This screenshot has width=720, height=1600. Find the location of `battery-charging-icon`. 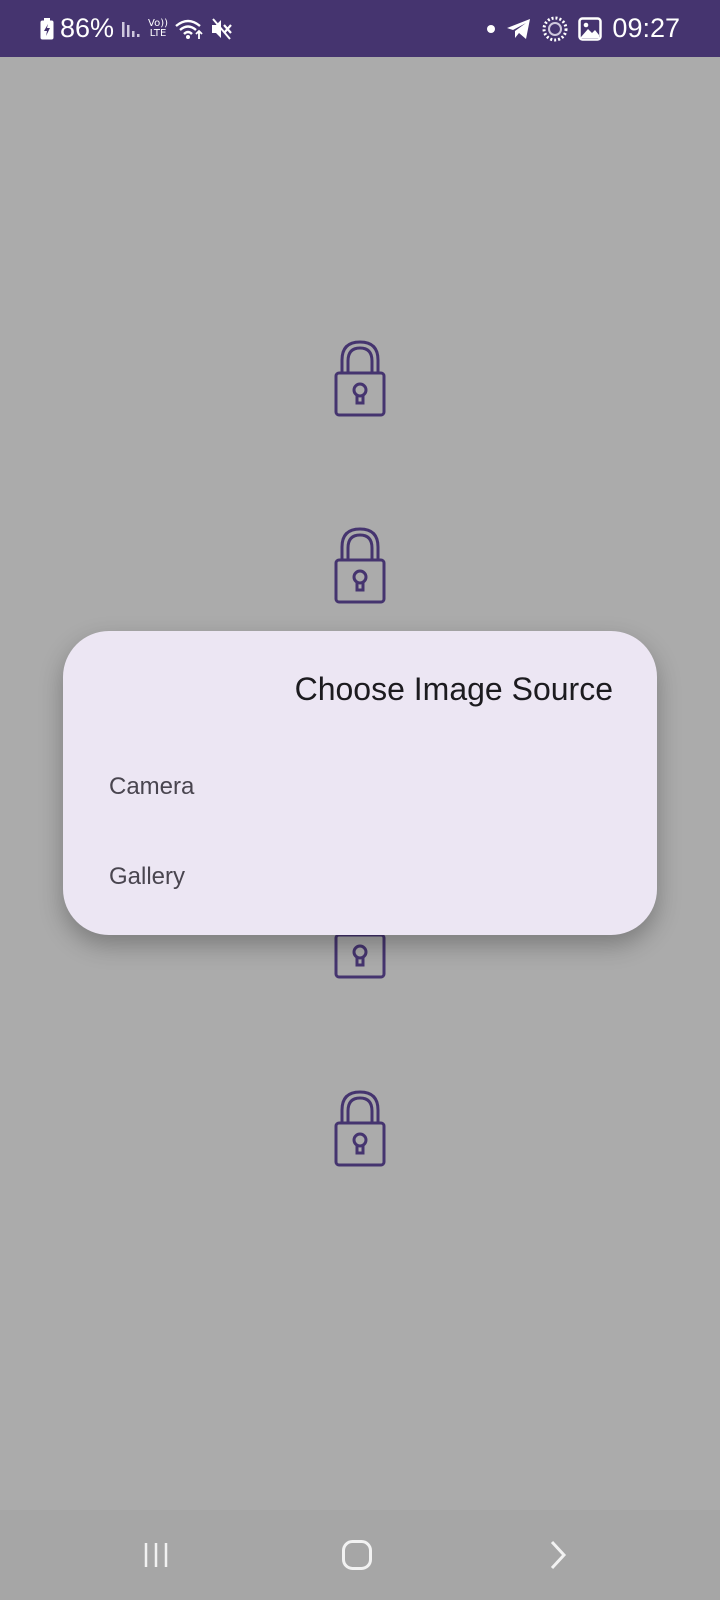

battery-charging-icon is located at coordinates (47, 28).